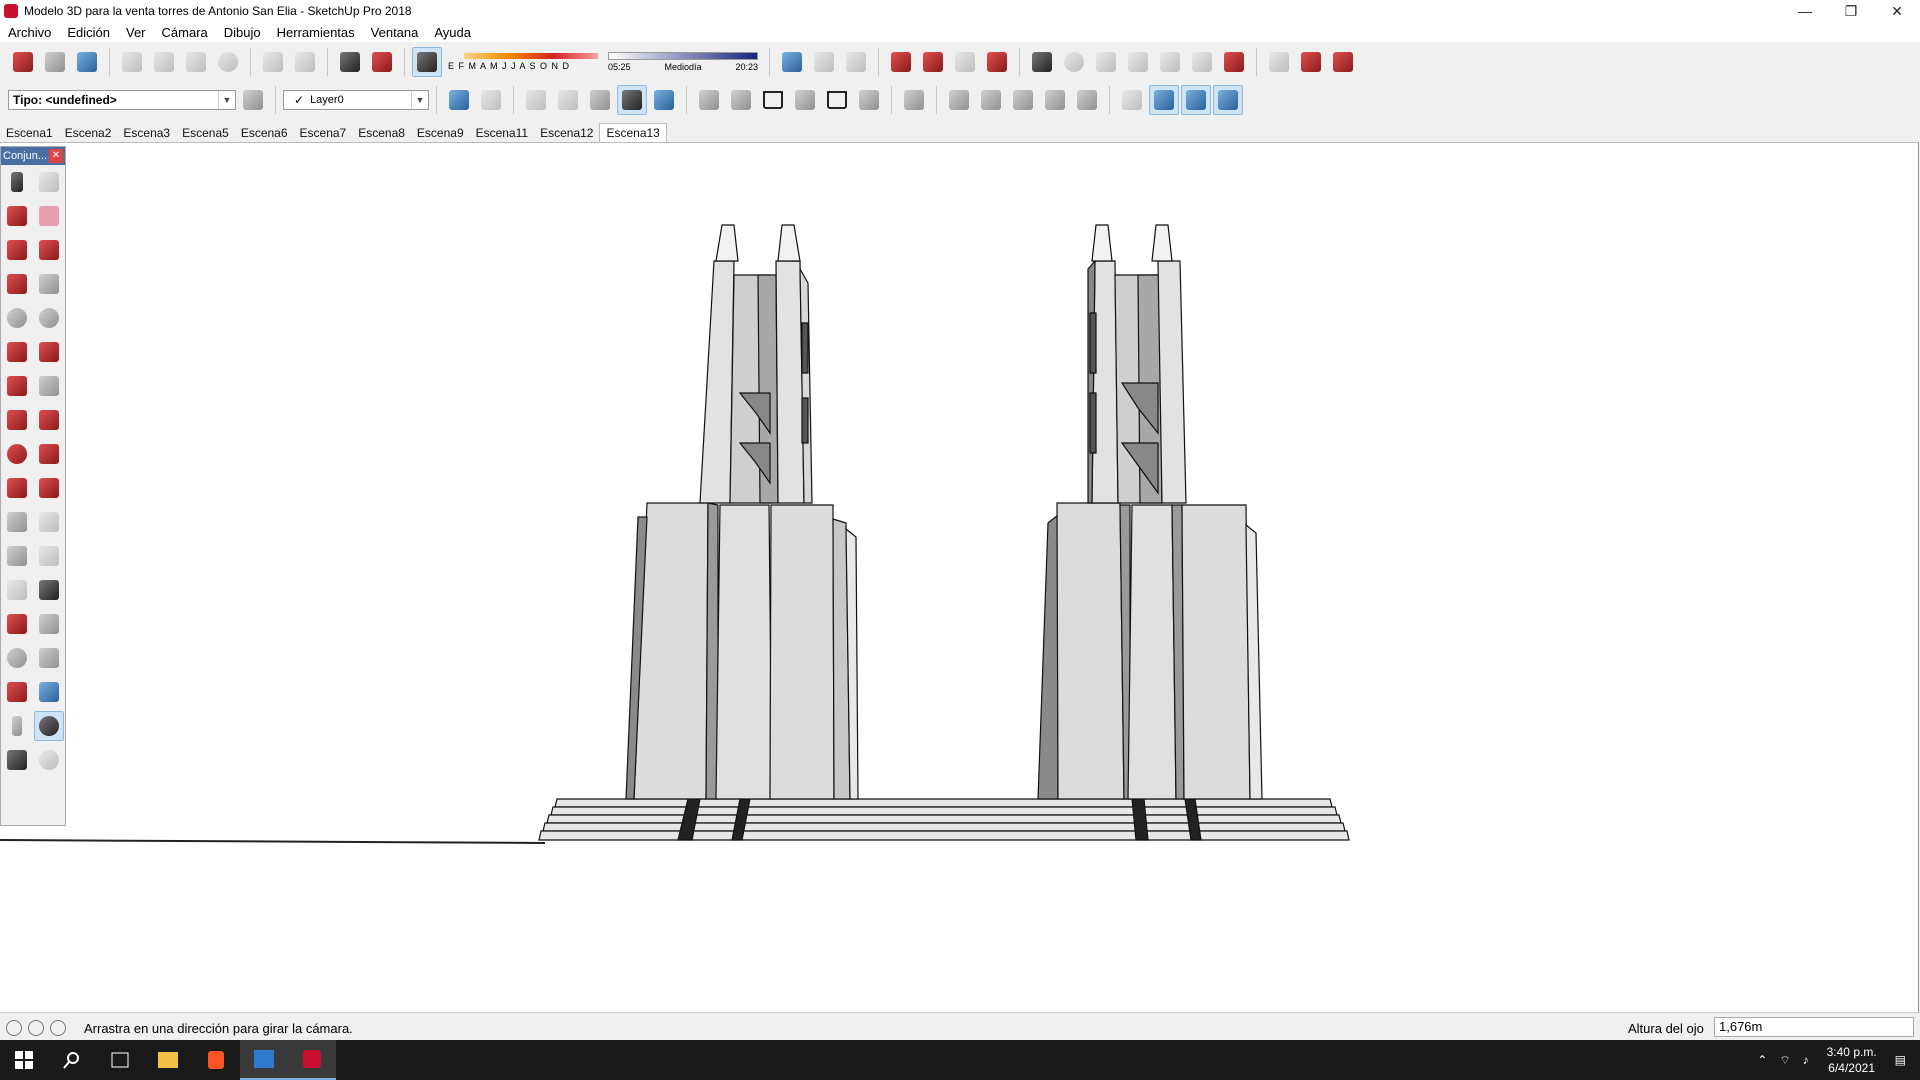 The image size is (1920, 1080). I want to click on erase-button, so click(228, 62).